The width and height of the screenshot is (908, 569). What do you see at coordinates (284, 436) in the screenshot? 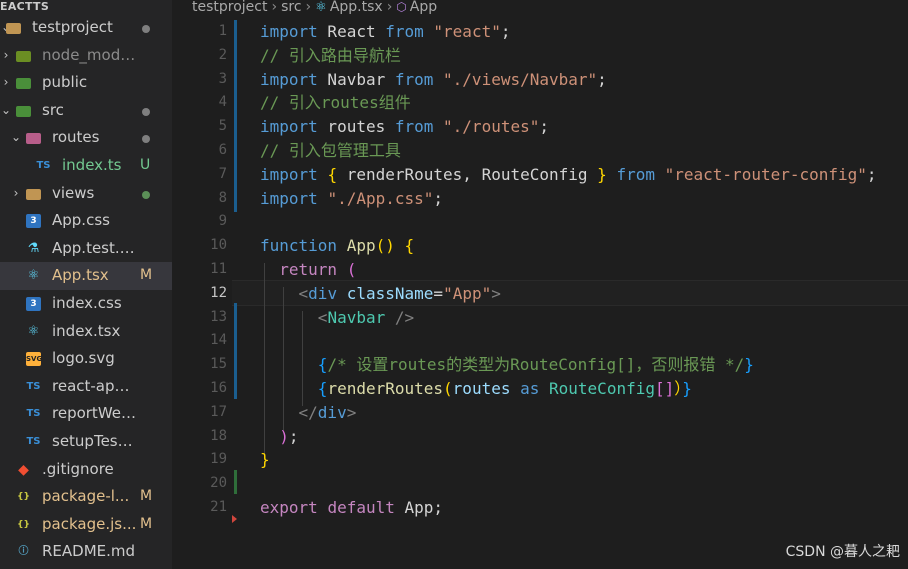
I see `code-token: )` at bounding box center [284, 436].